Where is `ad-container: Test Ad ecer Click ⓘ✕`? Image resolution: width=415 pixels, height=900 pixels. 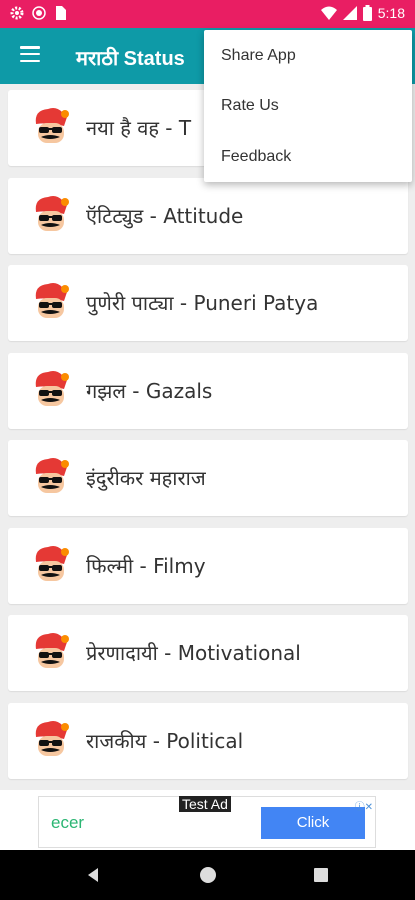 ad-container: Test Ad ecer Click ⓘ✕ is located at coordinates (207, 822).